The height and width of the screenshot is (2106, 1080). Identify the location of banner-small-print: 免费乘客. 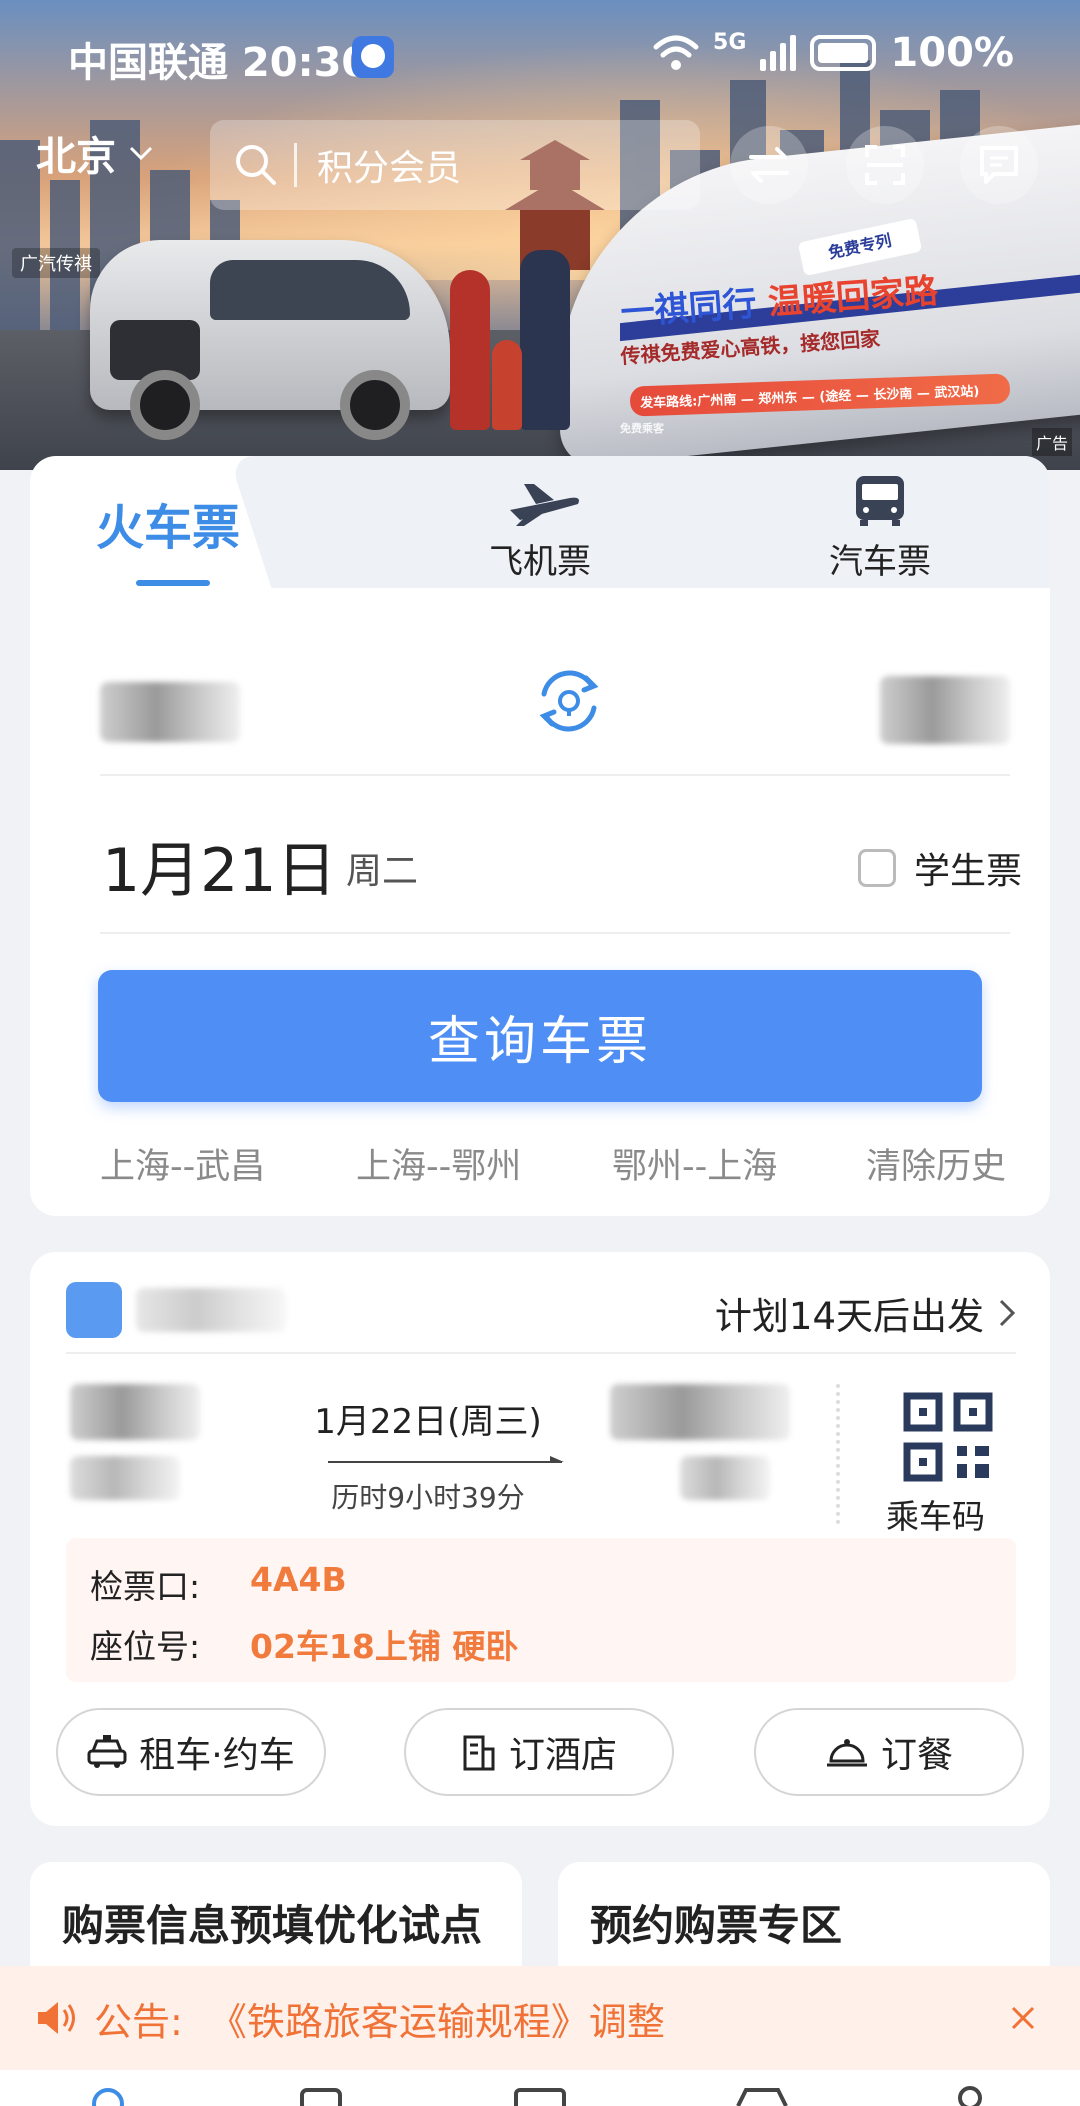
(642, 428).